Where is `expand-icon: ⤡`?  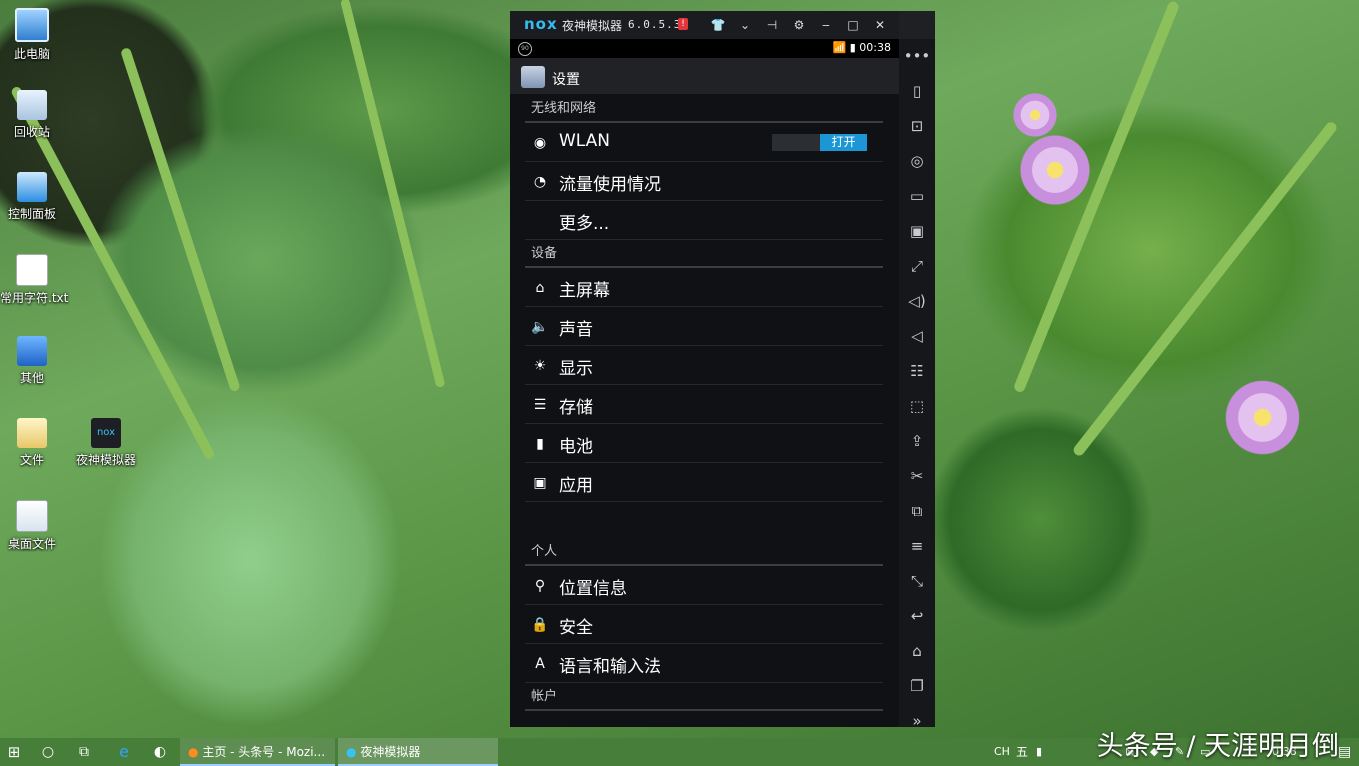 expand-icon: ⤡ is located at coordinates (917, 581).